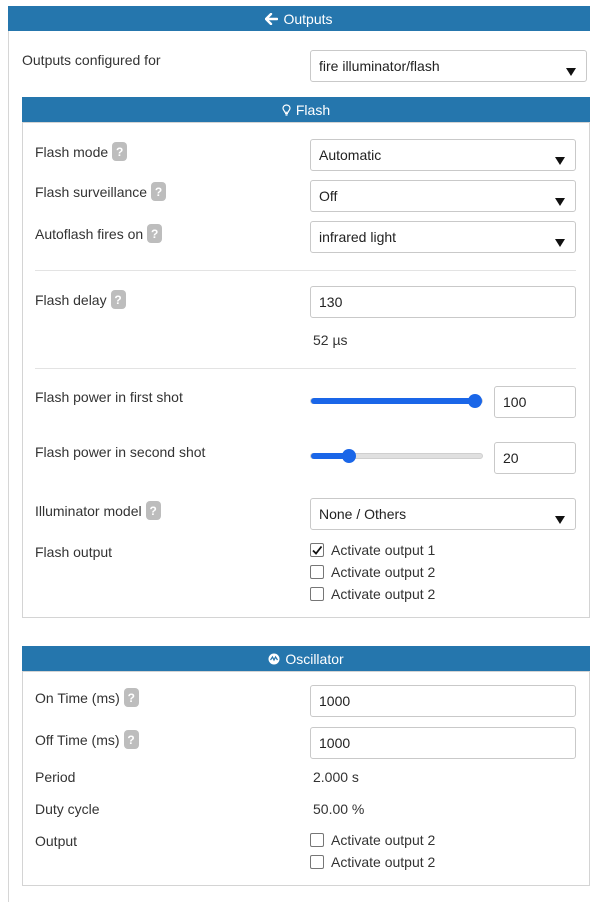 This screenshot has height=902, width=590. I want to click on autoflash-label: Autoflash fires on ?, so click(99, 233).